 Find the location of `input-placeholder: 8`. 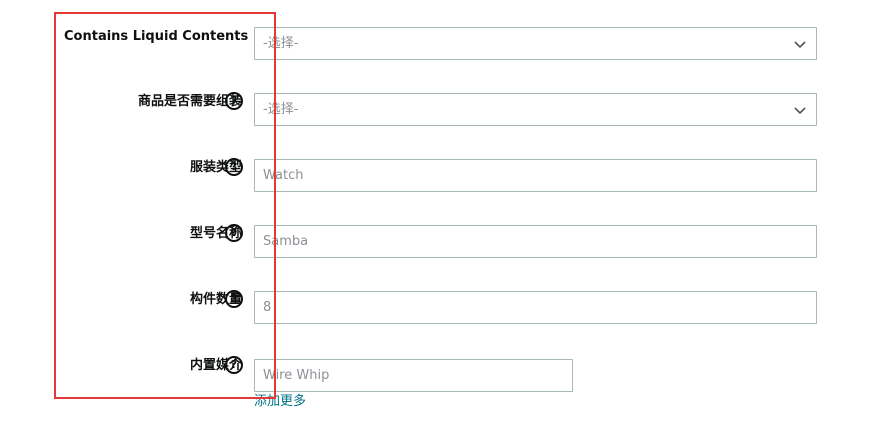

input-placeholder: 8 is located at coordinates (267, 307).